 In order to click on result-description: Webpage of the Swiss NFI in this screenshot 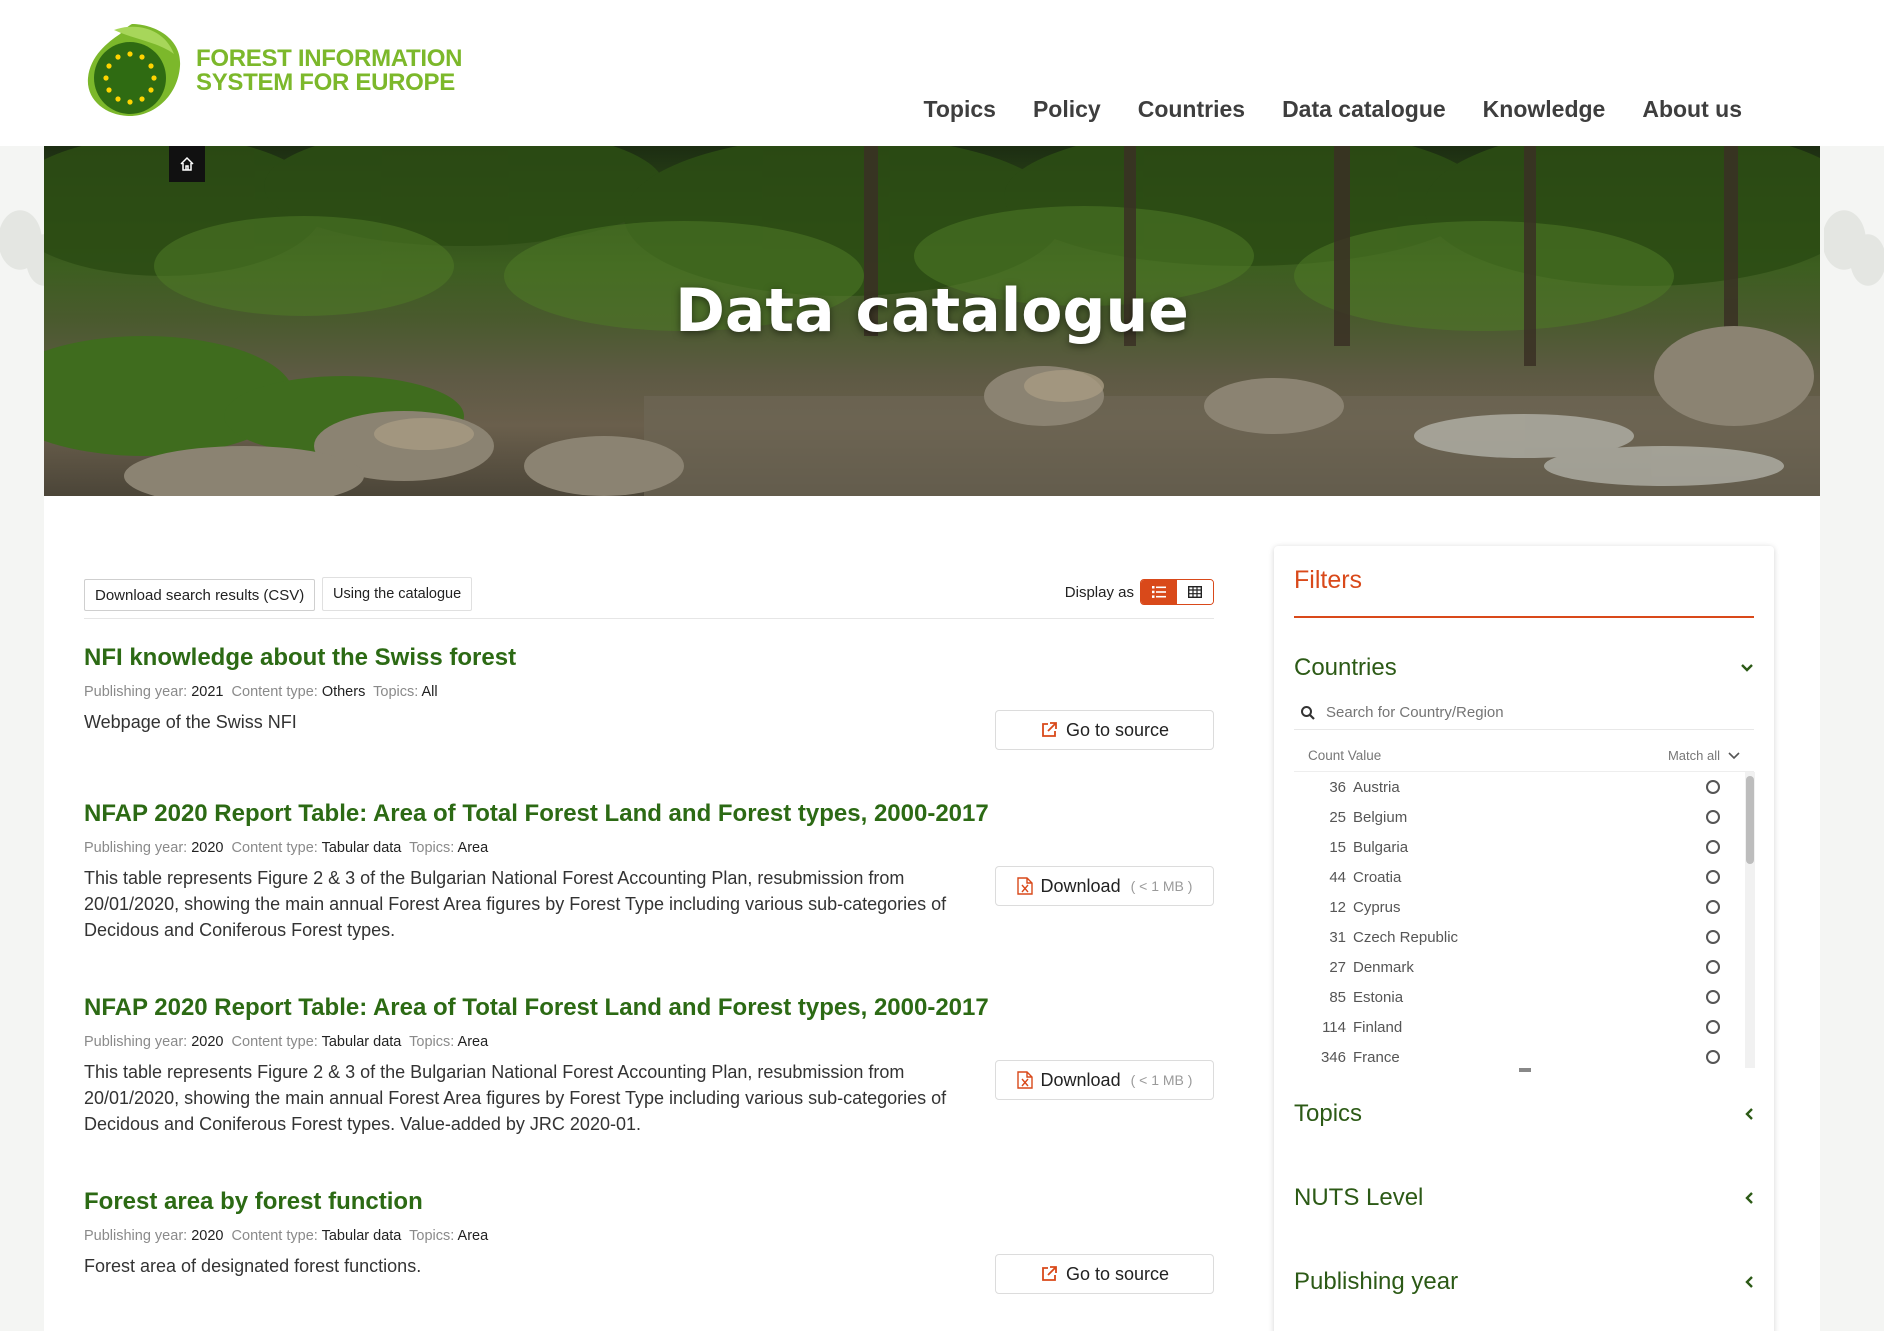, I will do `click(190, 722)`.